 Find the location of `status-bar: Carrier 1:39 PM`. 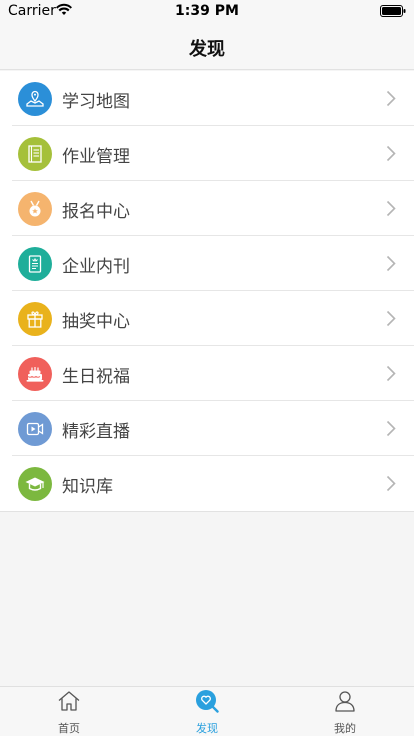

status-bar: Carrier 1:39 PM is located at coordinates (207, 11).